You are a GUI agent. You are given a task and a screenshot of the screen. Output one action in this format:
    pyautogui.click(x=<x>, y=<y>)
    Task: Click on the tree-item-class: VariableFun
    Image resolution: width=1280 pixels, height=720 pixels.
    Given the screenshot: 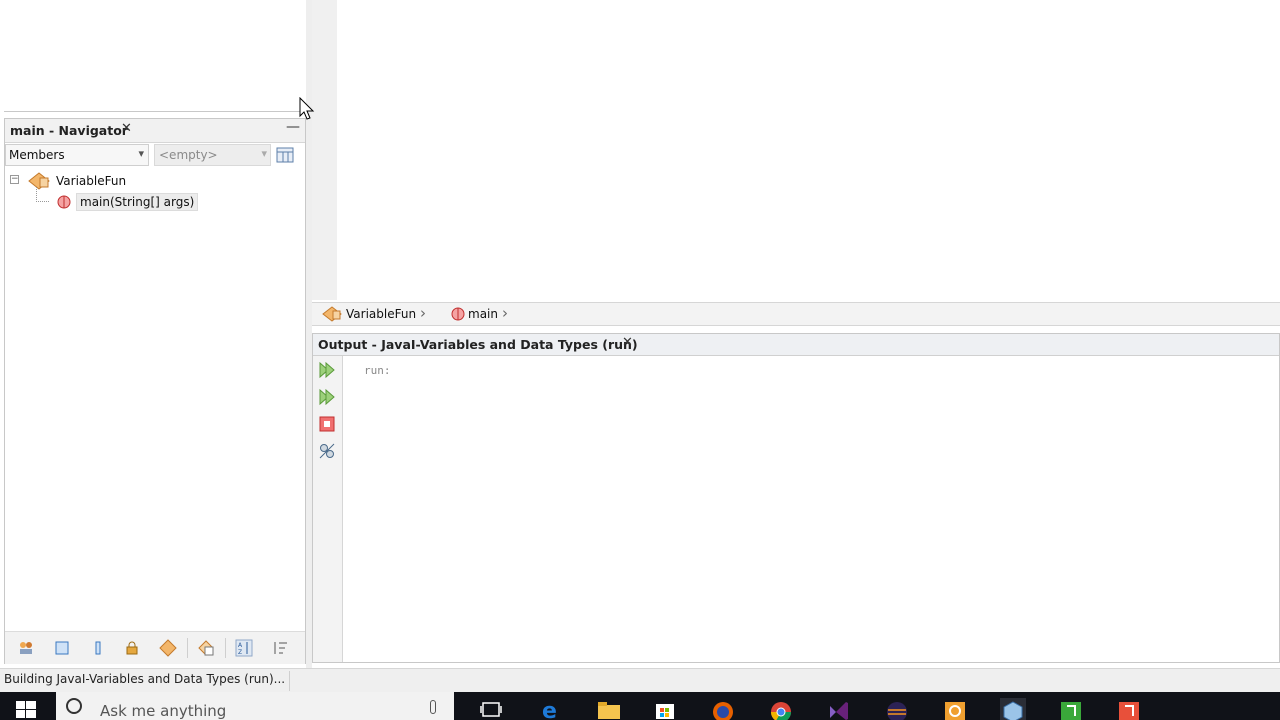 What is the action you would take?
    pyautogui.click(x=91, y=181)
    